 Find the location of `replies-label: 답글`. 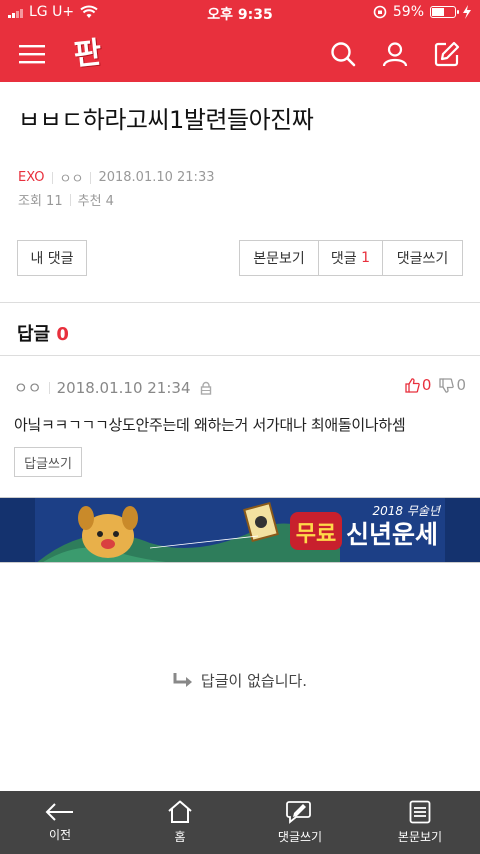

replies-label: 답글 is located at coordinates (34, 334).